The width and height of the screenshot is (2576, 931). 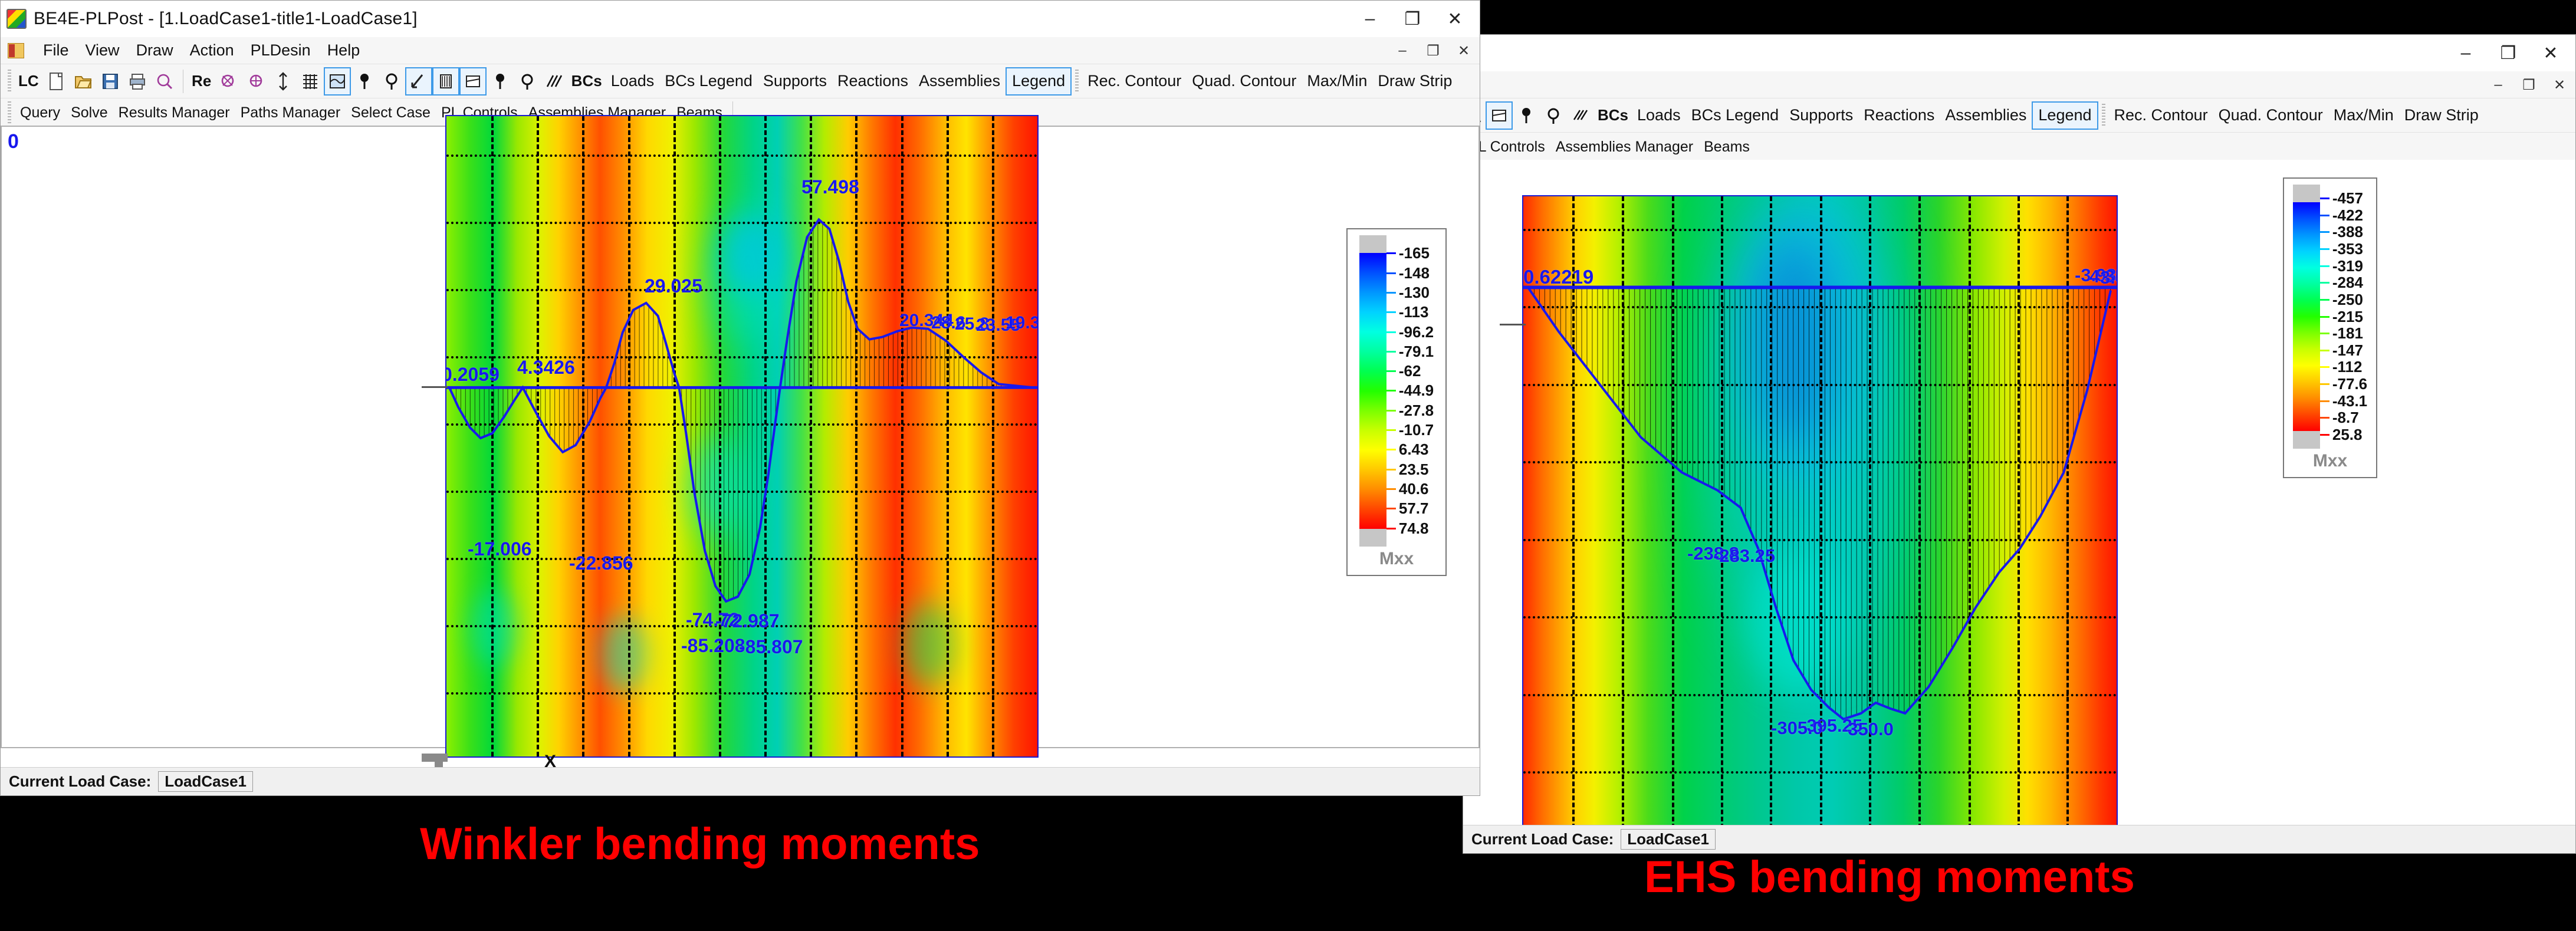 I want to click on legend-tick-mark, so click(x=1391, y=371).